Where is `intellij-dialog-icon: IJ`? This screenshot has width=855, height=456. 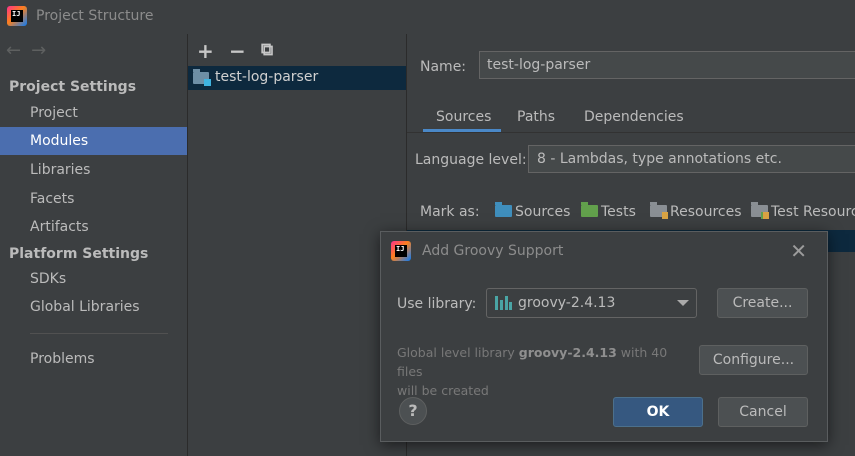 intellij-dialog-icon: IJ is located at coordinates (401, 251).